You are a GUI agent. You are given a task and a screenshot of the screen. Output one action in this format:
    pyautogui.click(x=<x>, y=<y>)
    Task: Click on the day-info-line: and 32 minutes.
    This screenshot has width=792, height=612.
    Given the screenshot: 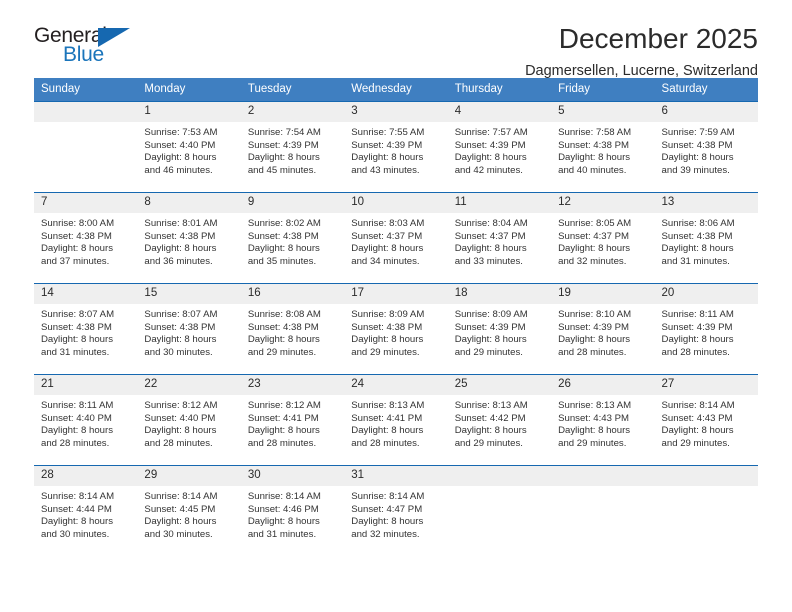 What is the action you would take?
    pyautogui.click(x=385, y=534)
    